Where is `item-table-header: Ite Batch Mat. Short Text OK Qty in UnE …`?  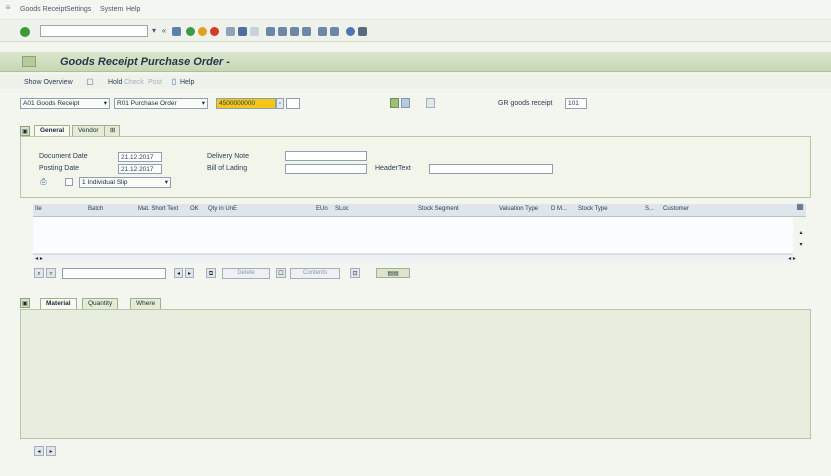
item-table-header: Ite Batch Mat. Short Text OK Qty in UnE … is located at coordinates (419, 210).